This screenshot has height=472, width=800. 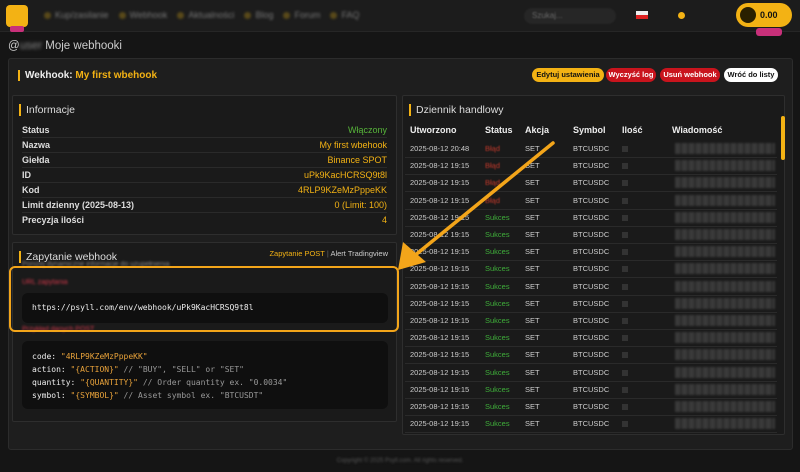 I want to click on nav-item-webhook: Webhook, so click(x=142, y=15).